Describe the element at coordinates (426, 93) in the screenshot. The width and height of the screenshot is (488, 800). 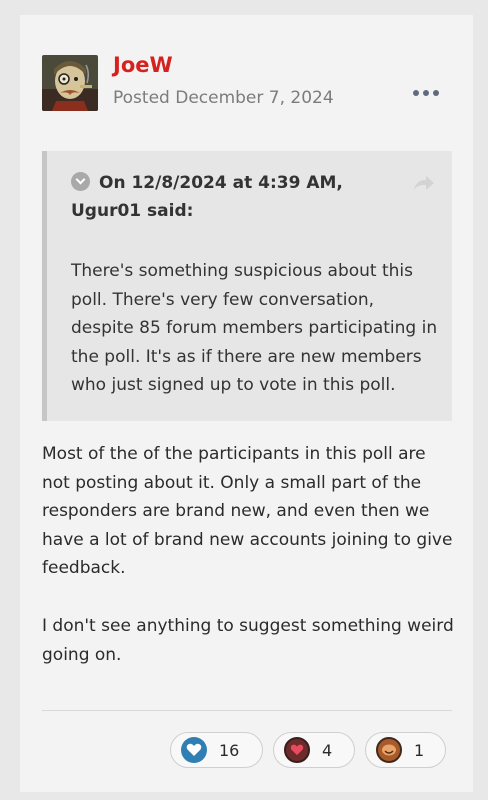
I see `more-options-icon` at that location.